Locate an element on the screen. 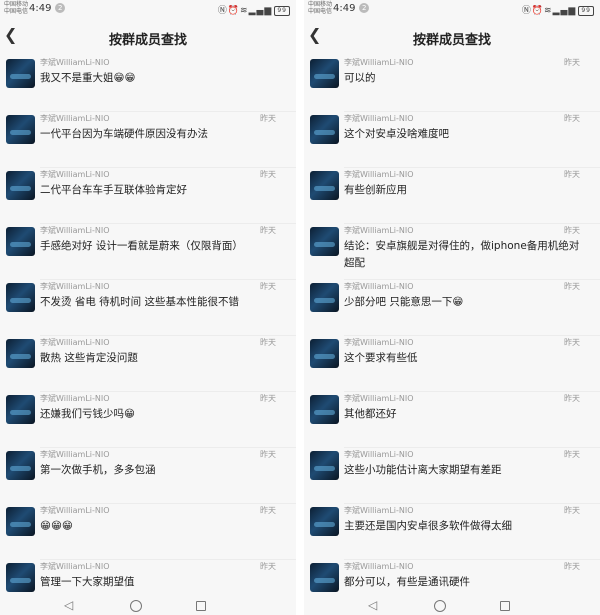 The width and height of the screenshot is (600, 615). message-item: 李斌WilliamLi-NIO 昨天 管理一下大家期望值 is located at coordinates (148, 577).